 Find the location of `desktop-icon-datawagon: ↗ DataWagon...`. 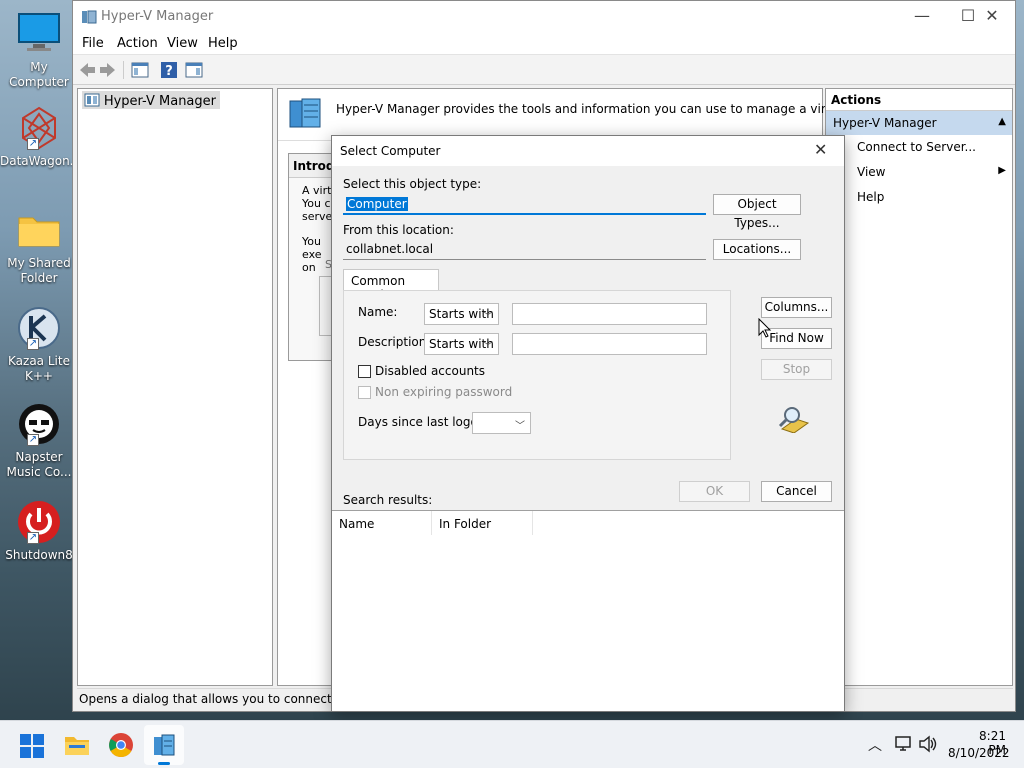

desktop-icon-datawagon: ↗ DataWagon... is located at coordinates (41, 136).